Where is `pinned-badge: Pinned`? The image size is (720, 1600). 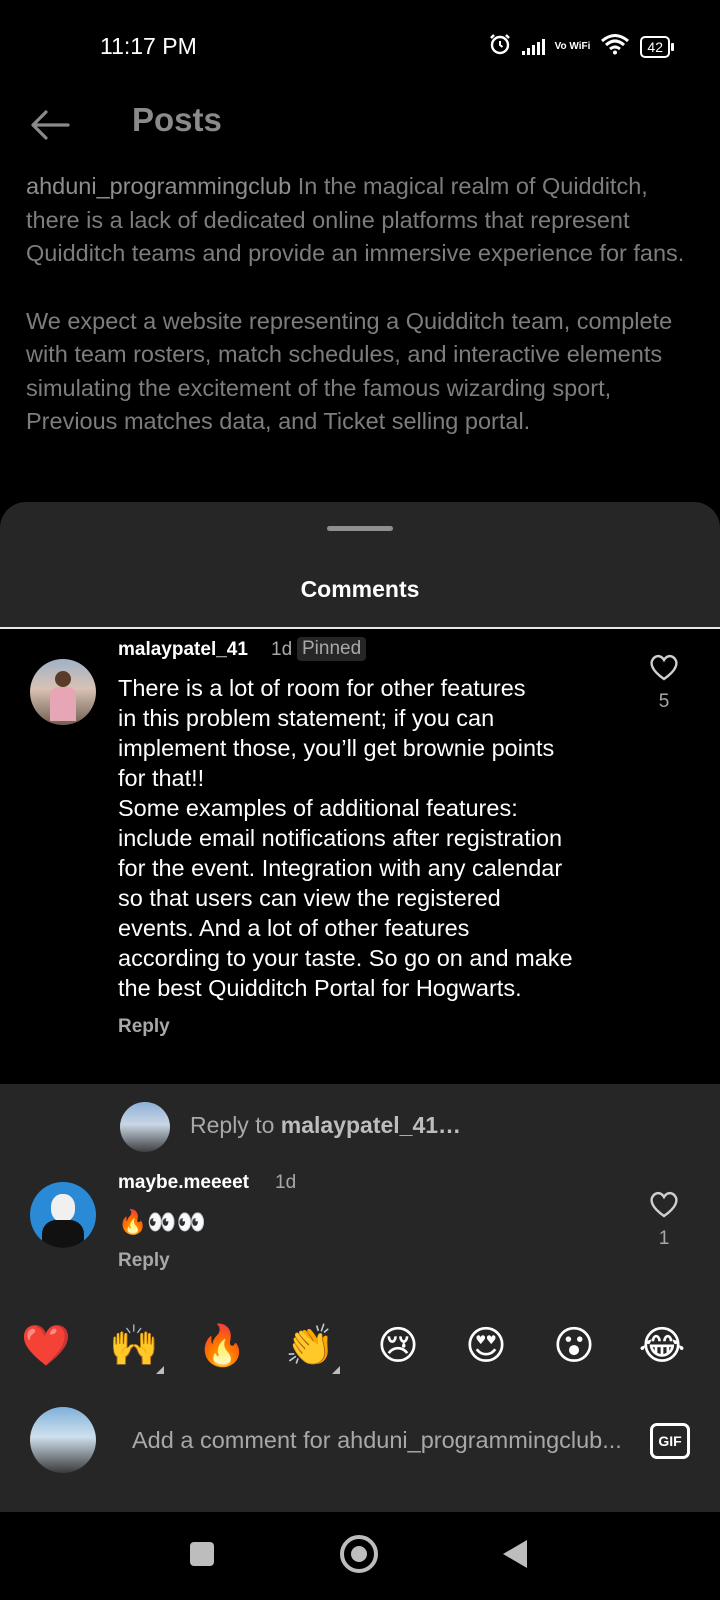 pinned-badge: Pinned is located at coordinates (332, 649).